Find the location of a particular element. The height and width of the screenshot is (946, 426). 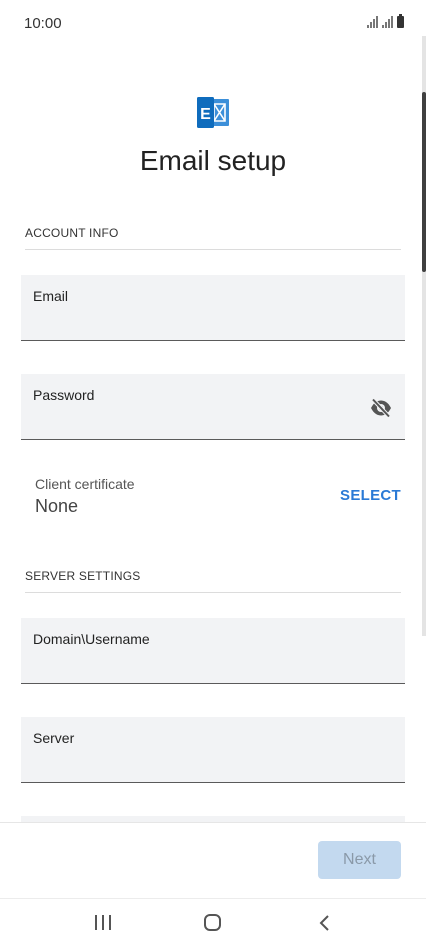

client-certificate-label: Client certificate is located at coordinates (85, 484).